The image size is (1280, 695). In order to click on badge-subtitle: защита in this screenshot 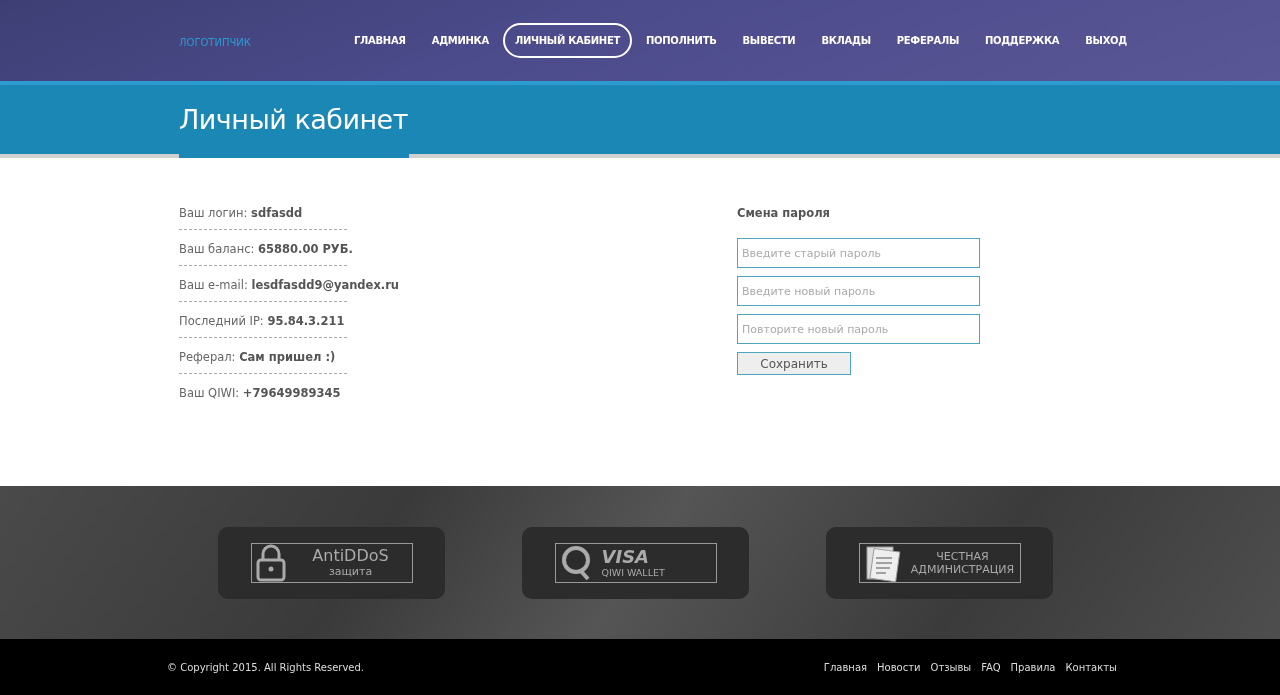, I will do `click(350, 571)`.